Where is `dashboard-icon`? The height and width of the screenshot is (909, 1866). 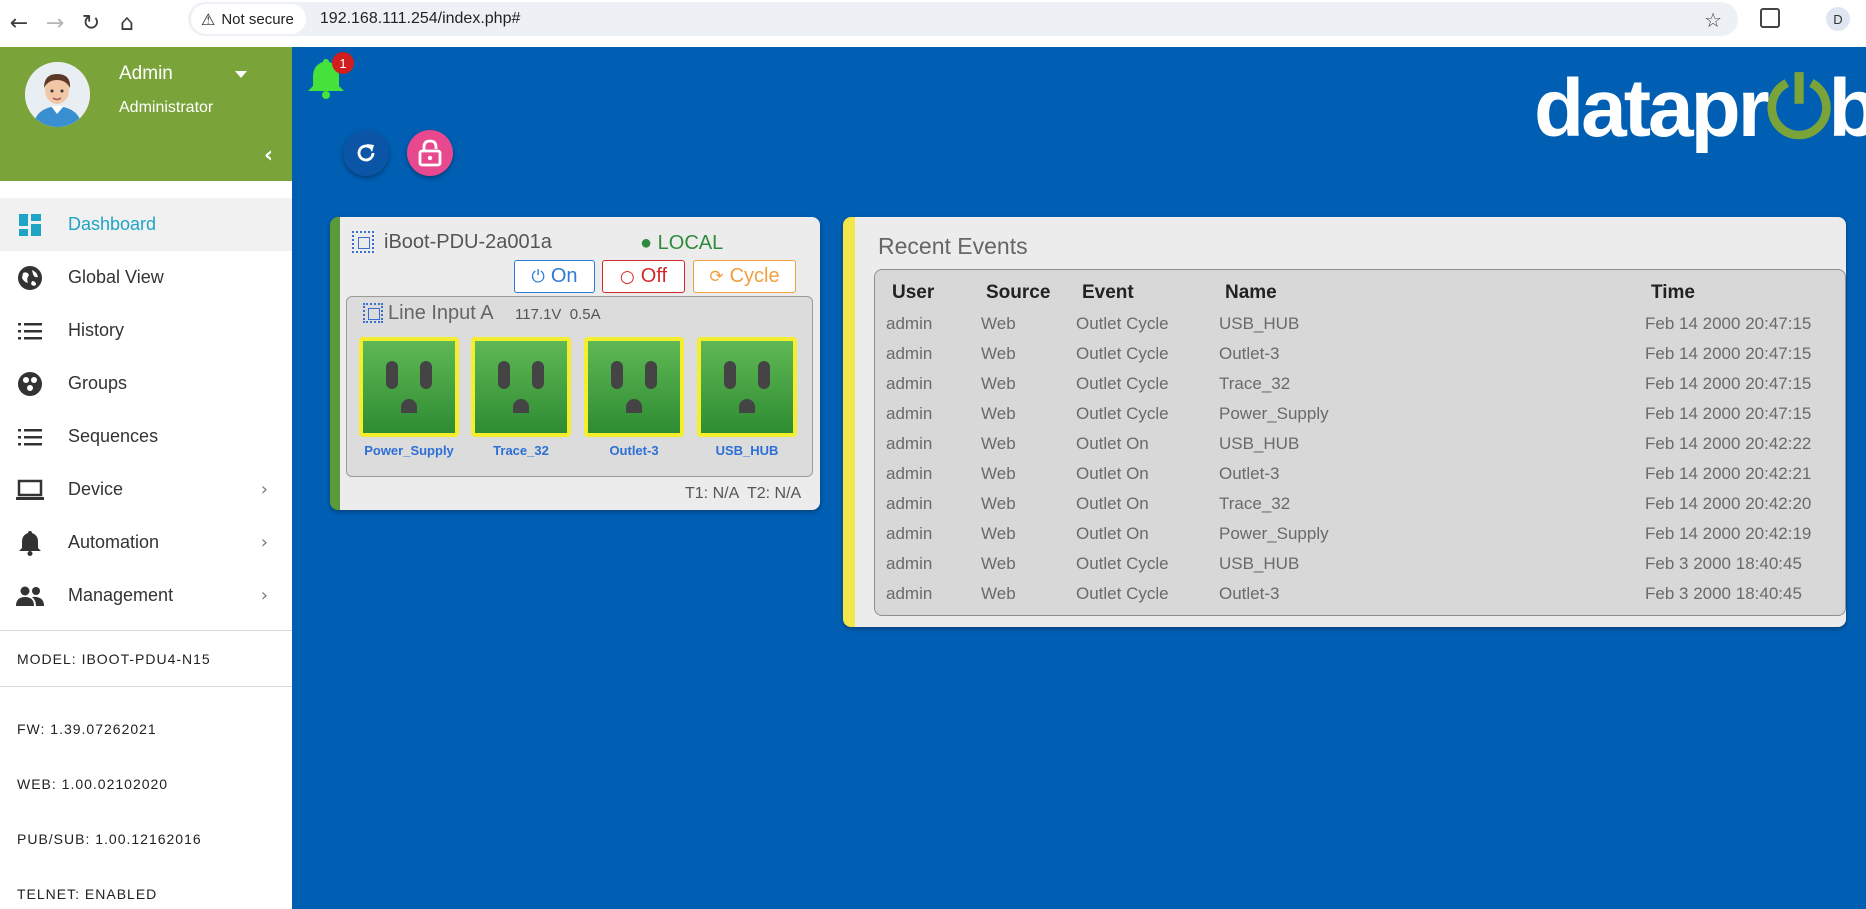 dashboard-icon is located at coordinates (30, 225).